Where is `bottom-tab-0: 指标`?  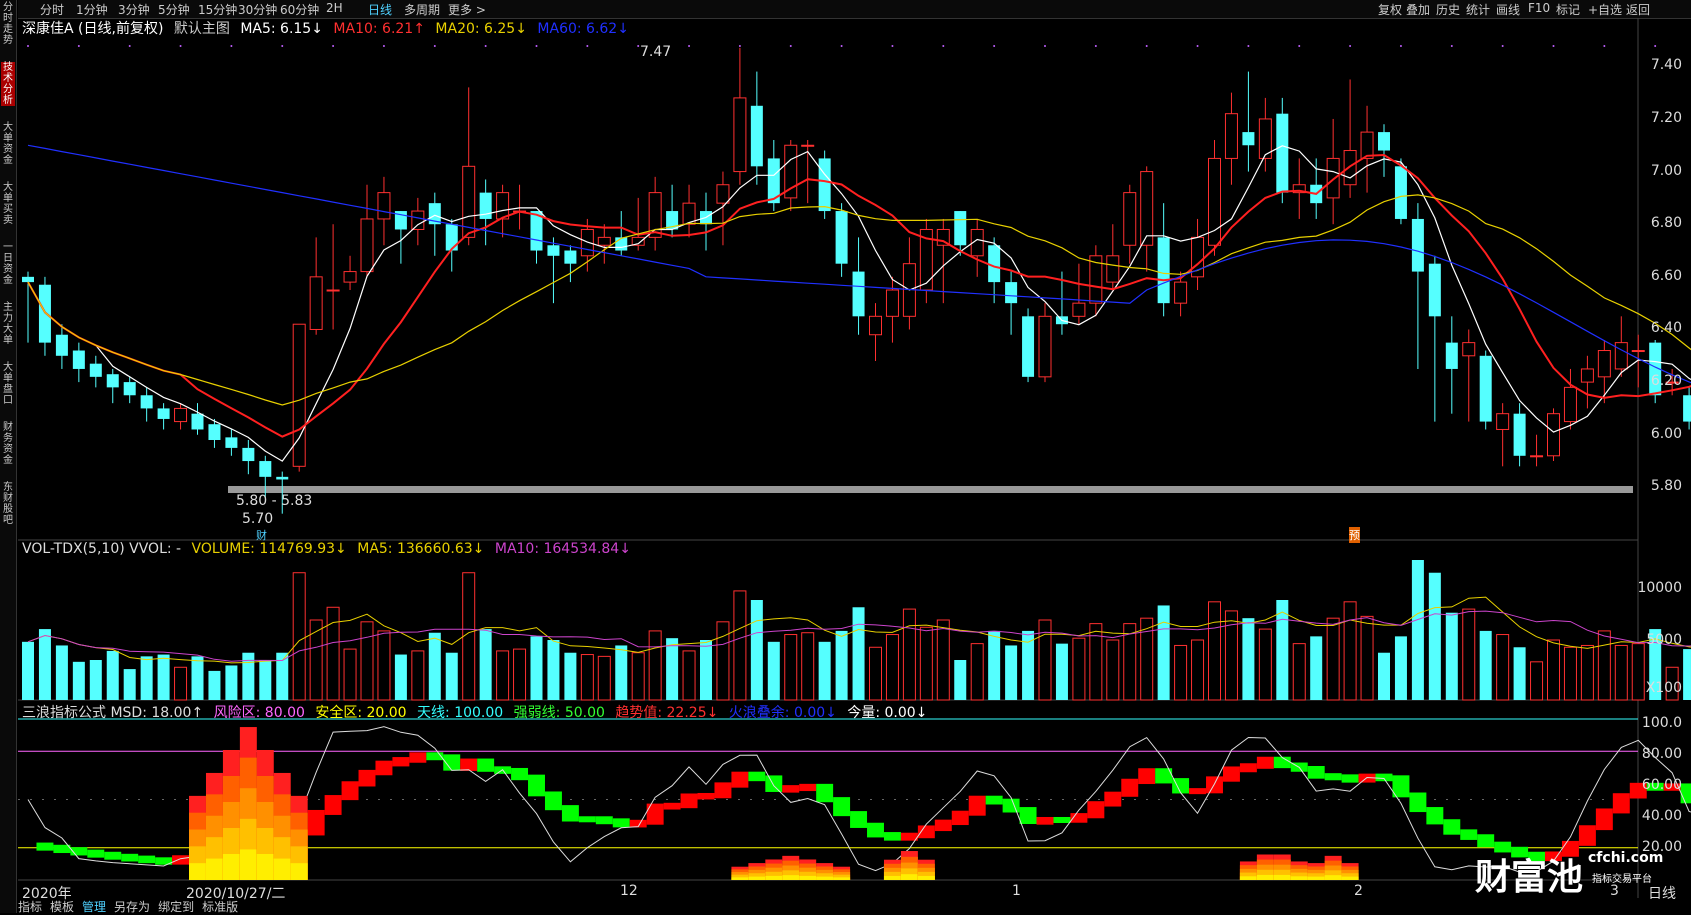 bottom-tab-0: 指标 is located at coordinates (30, 907).